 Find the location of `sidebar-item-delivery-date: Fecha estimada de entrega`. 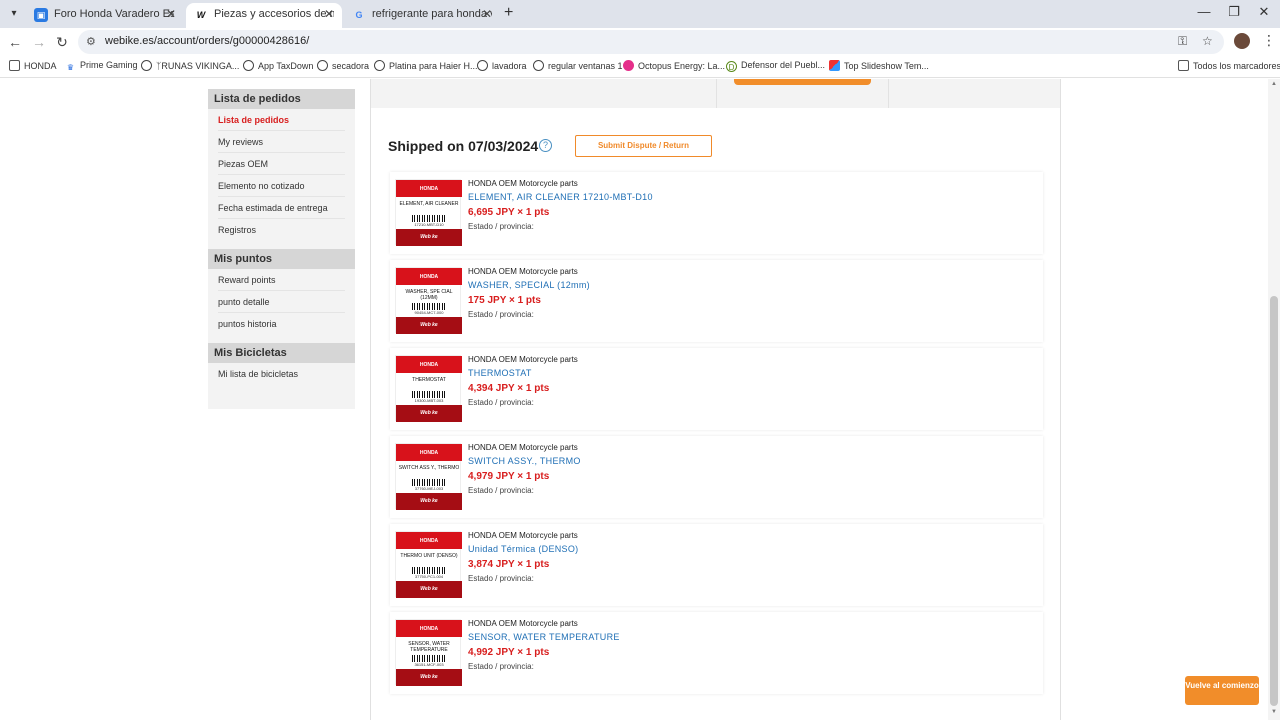

sidebar-item-delivery-date: Fecha estimada de entrega is located at coordinates (281, 208).